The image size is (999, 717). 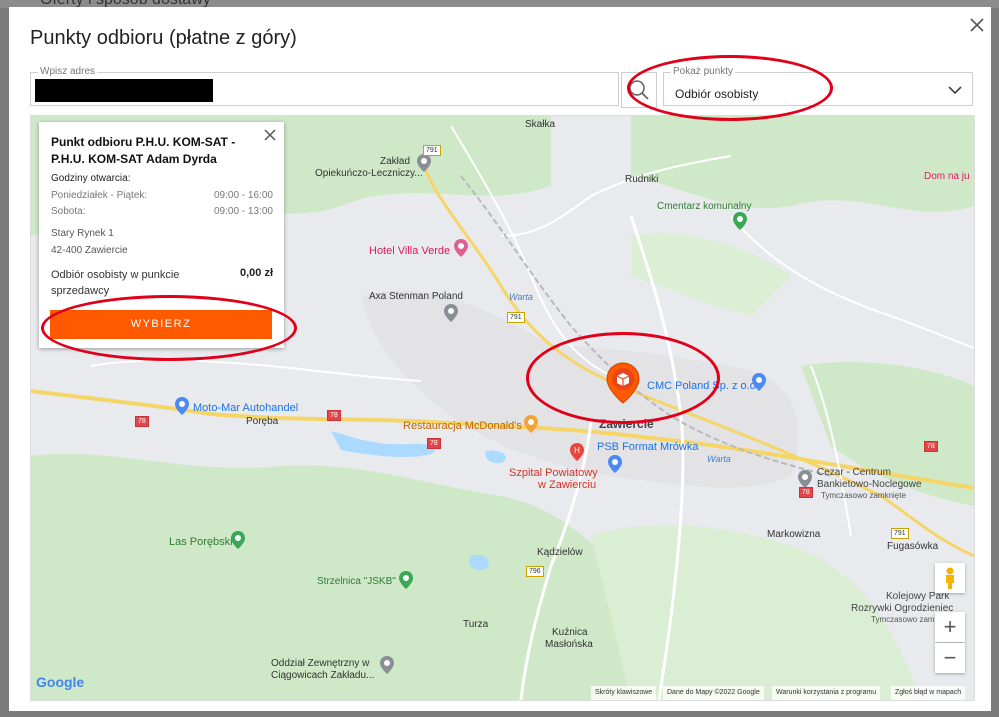 I want to click on map-pin-icon, so click(x=424, y=163).